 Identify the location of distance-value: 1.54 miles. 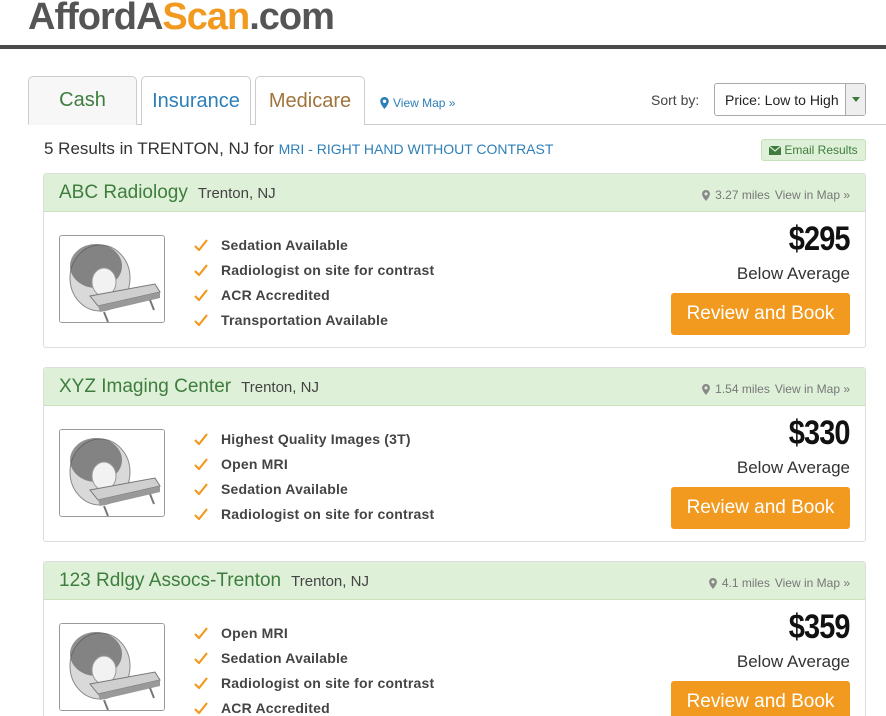
(742, 389).